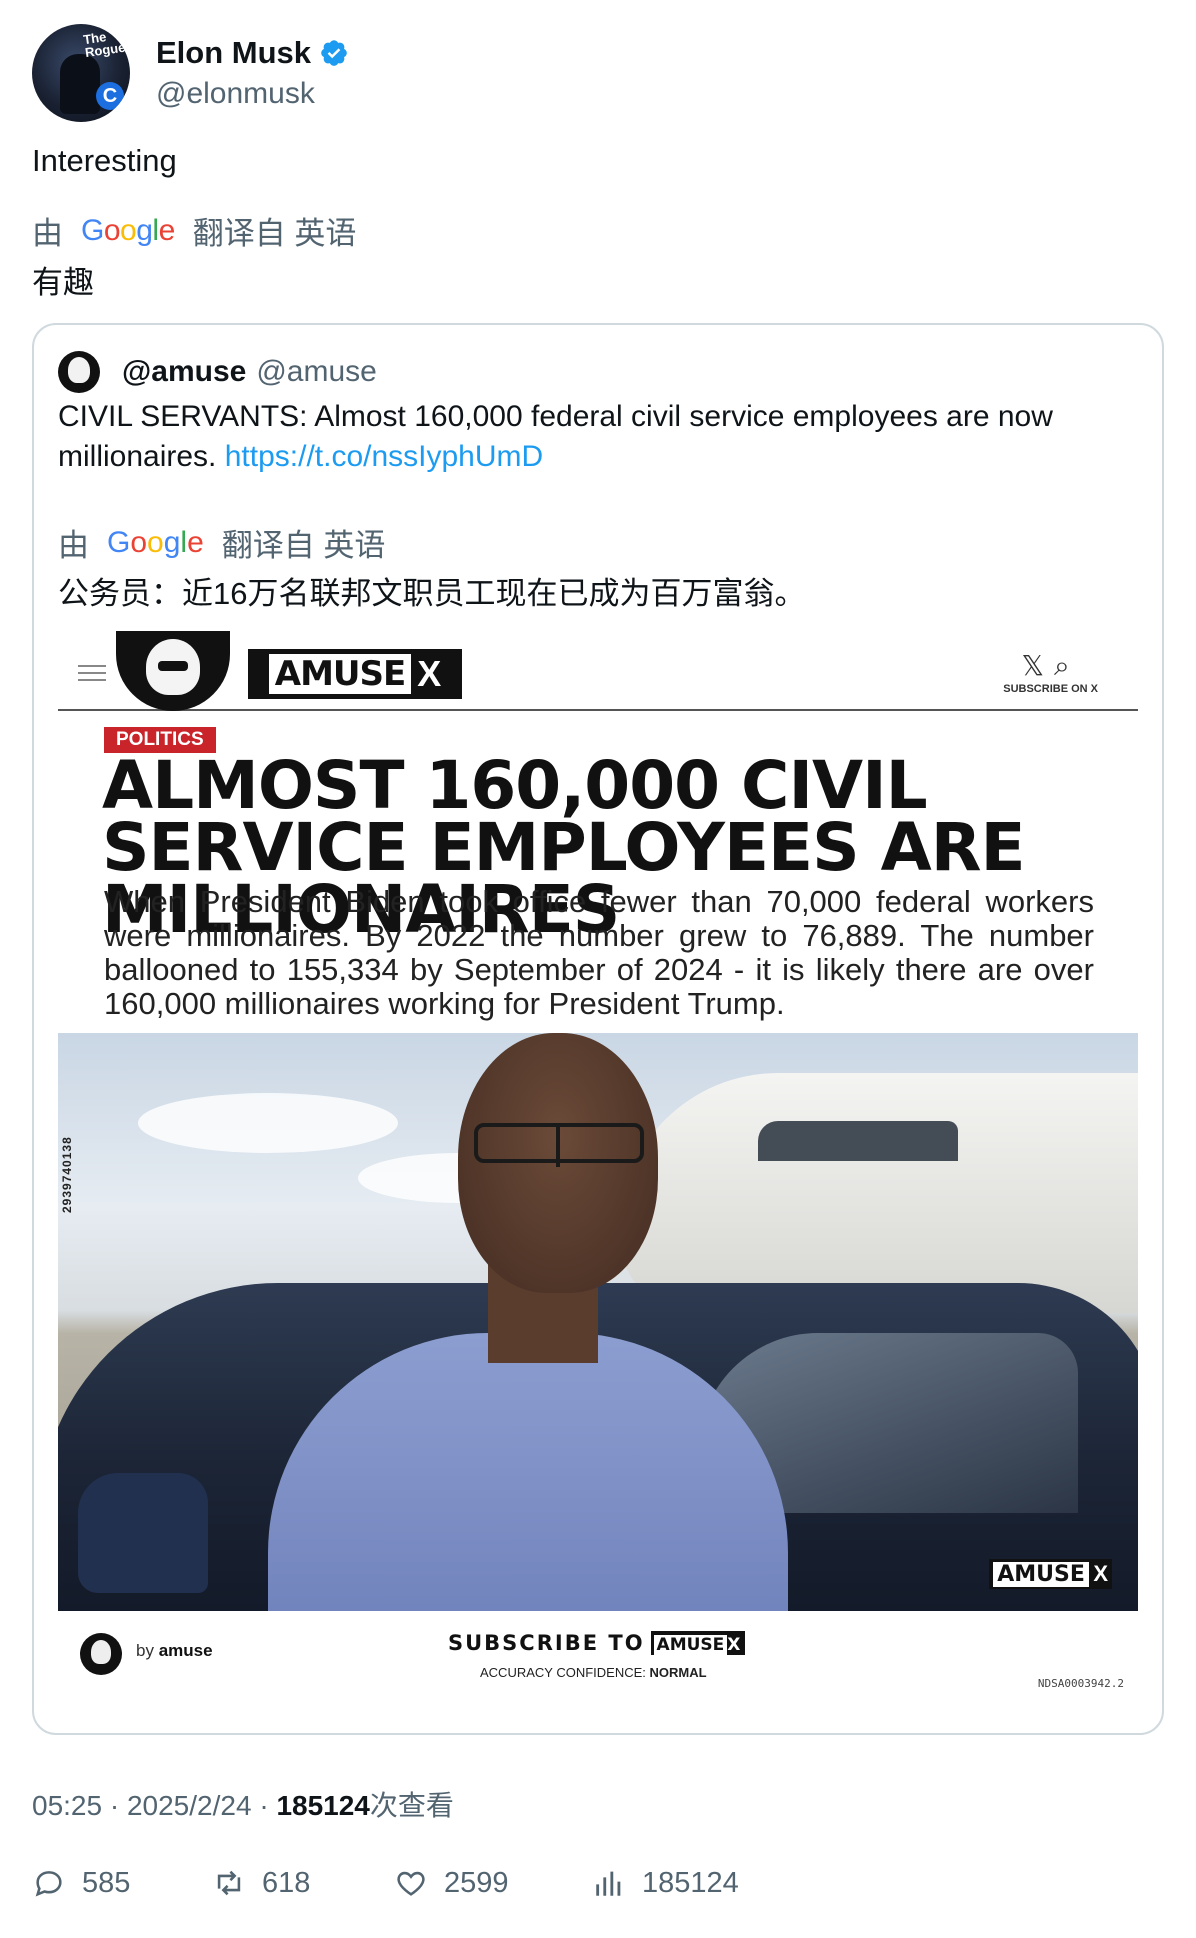 Image resolution: width=1196 pixels, height=1938 pixels. Describe the element at coordinates (261, 1883) in the screenshot. I see `repost-button: 618` at that location.